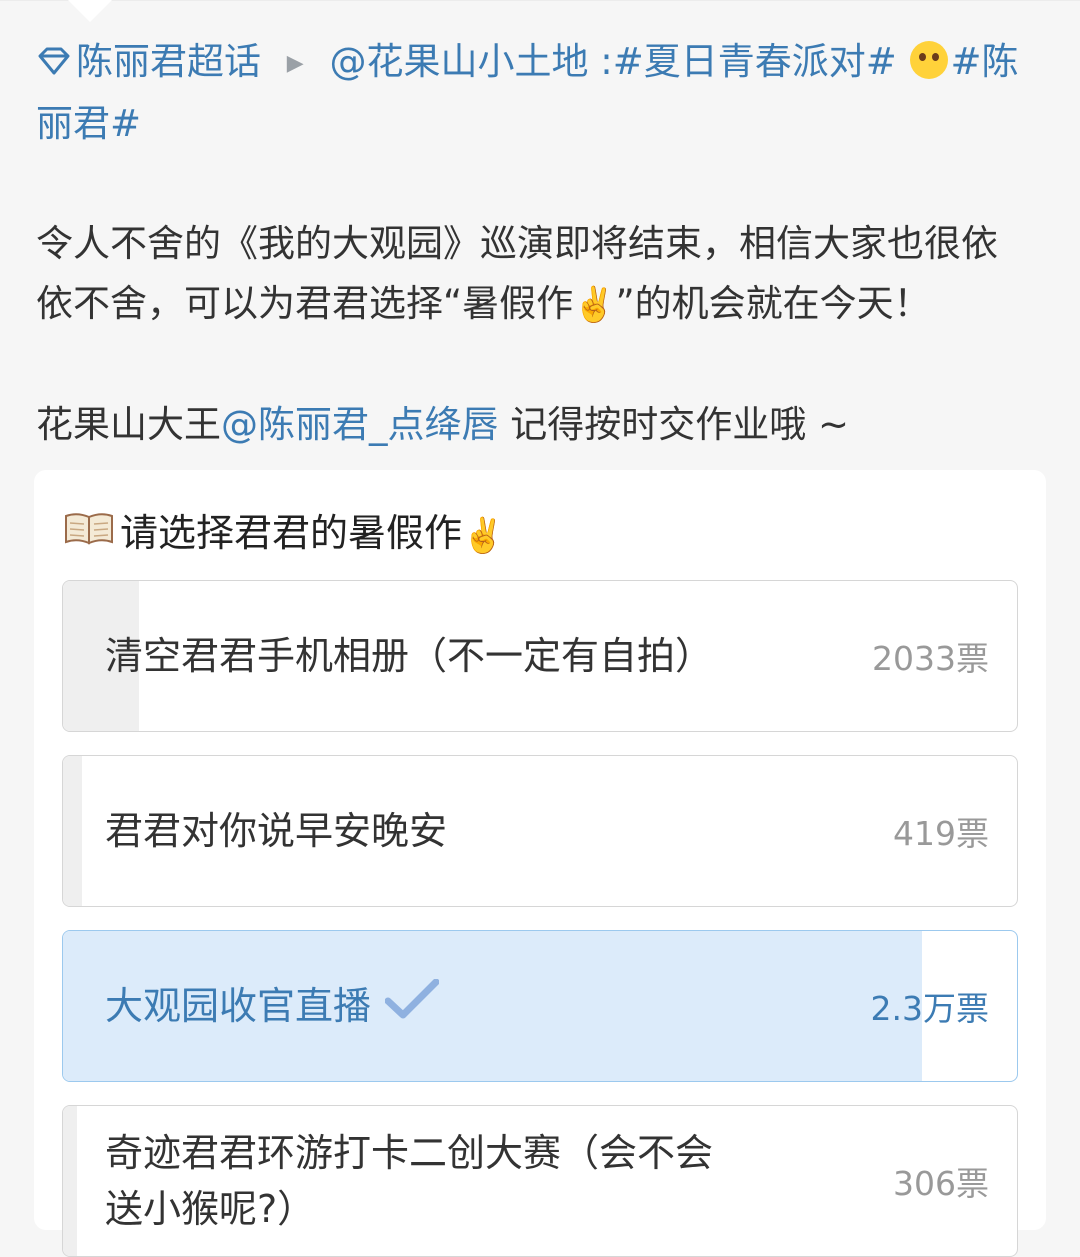 The width and height of the screenshot is (1080, 1257). What do you see at coordinates (238, 1006) in the screenshot?
I see `poll-option-3-label: 大观园收官直播` at bounding box center [238, 1006].